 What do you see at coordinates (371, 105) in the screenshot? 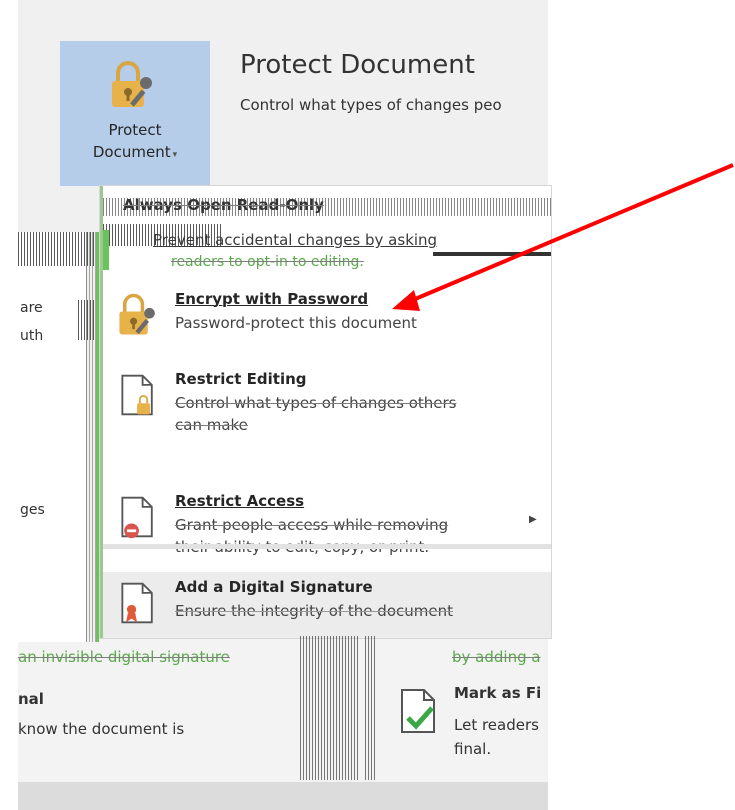
I see `section-description: Control what types of changes peo` at bounding box center [371, 105].